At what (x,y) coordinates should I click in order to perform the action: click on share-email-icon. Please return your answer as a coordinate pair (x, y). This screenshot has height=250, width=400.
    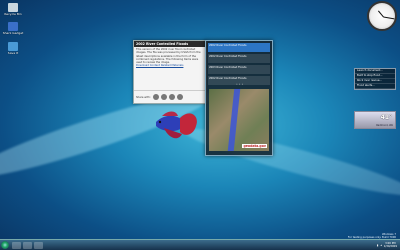
    Looking at the image, I should click on (155, 97).